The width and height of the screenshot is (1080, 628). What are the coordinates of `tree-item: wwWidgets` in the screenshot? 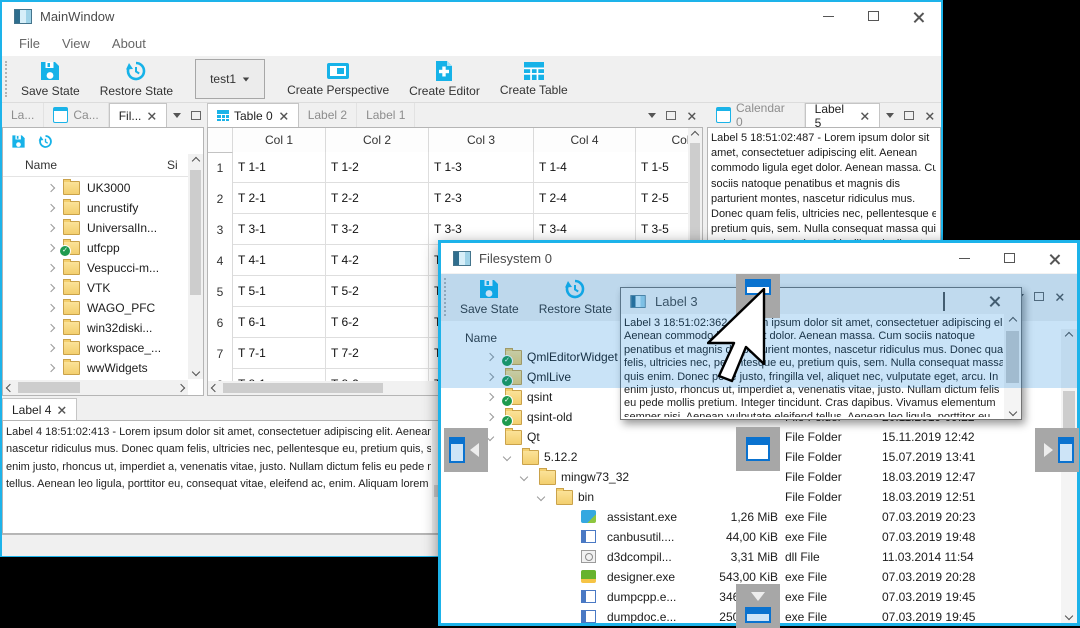 It's located at (95, 368).